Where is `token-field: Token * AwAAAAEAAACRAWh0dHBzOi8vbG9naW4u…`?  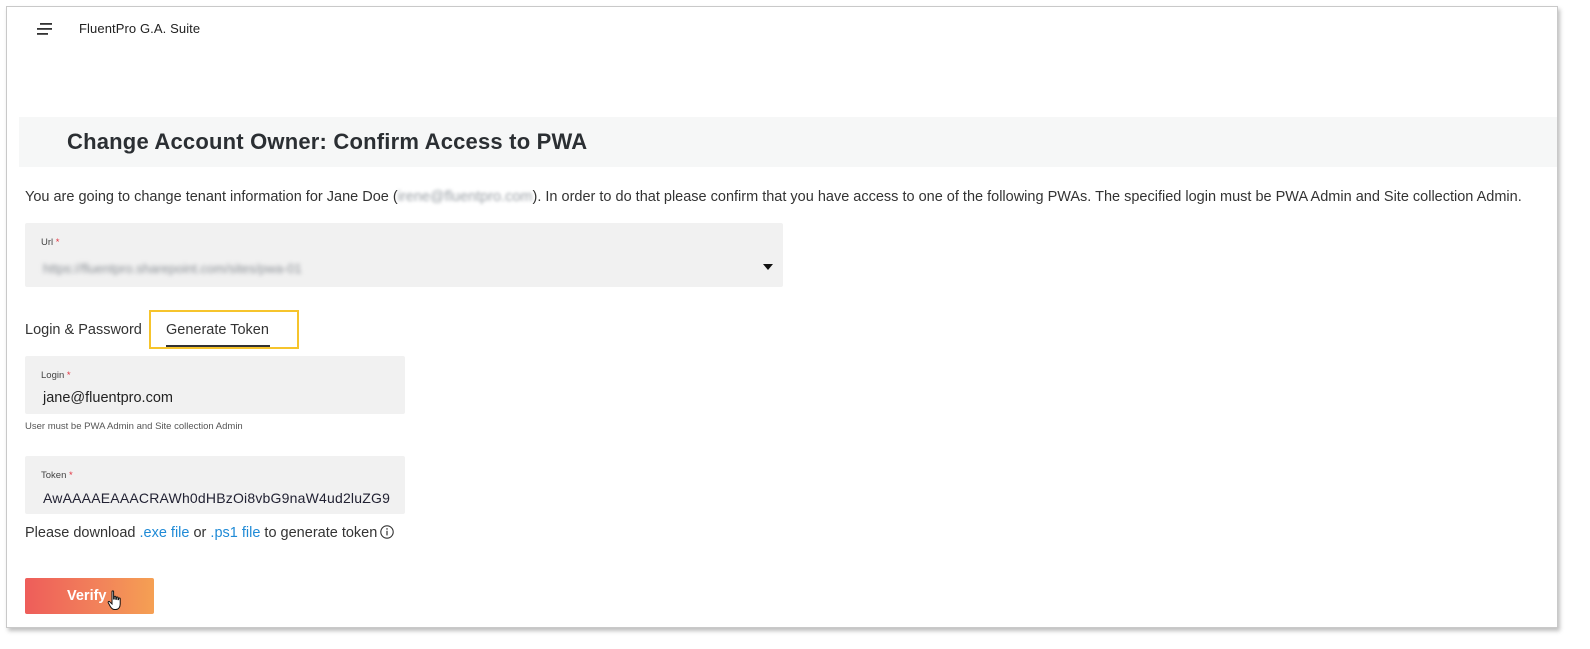
token-field: Token * AwAAAAEAAACRAWh0dHBzOi8vbG9naW4u… is located at coordinates (215, 485).